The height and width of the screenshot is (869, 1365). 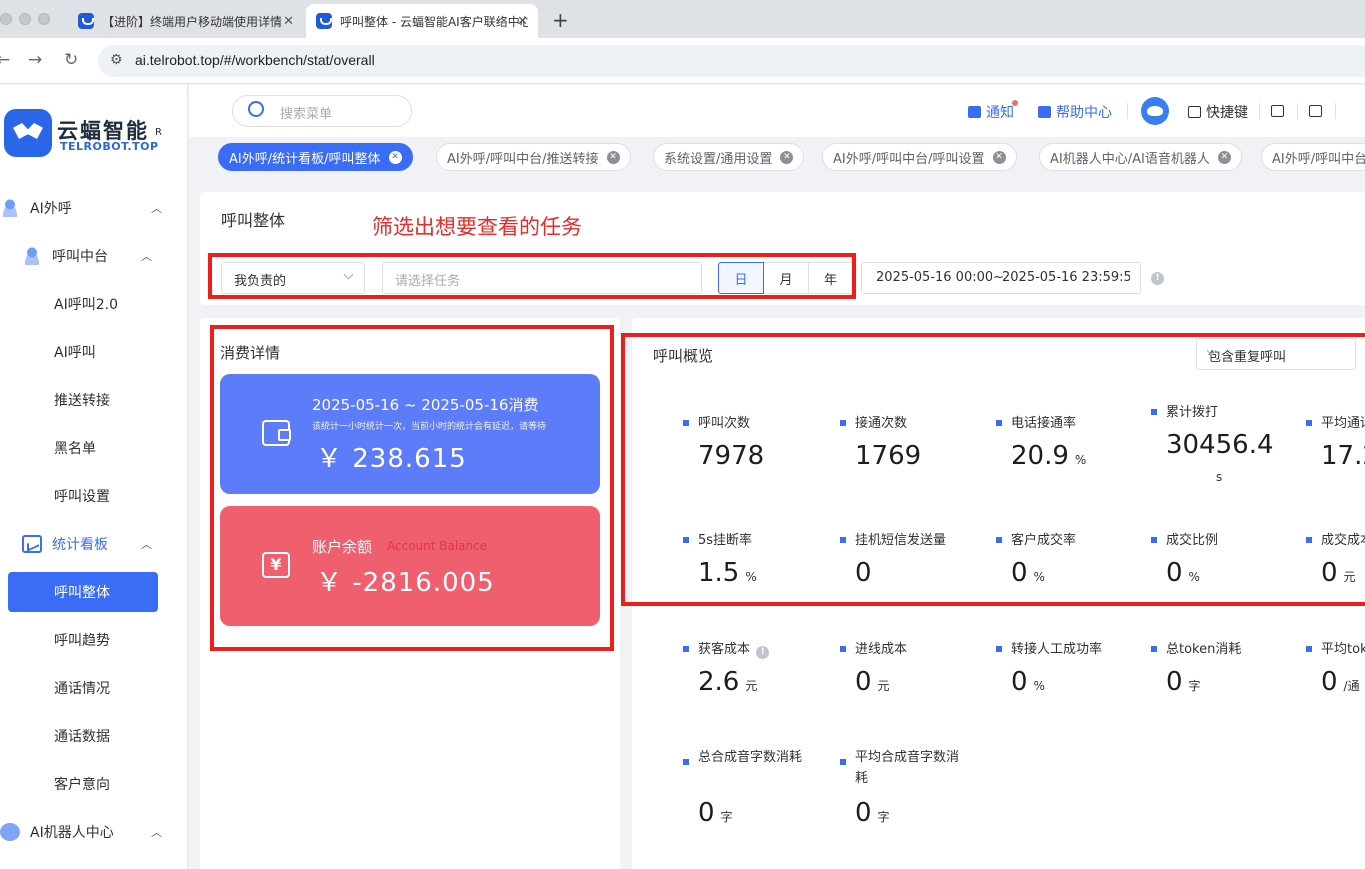 What do you see at coordinates (28, 133) in the screenshot?
I see `brand-logo` at bounding box center [28, 133].